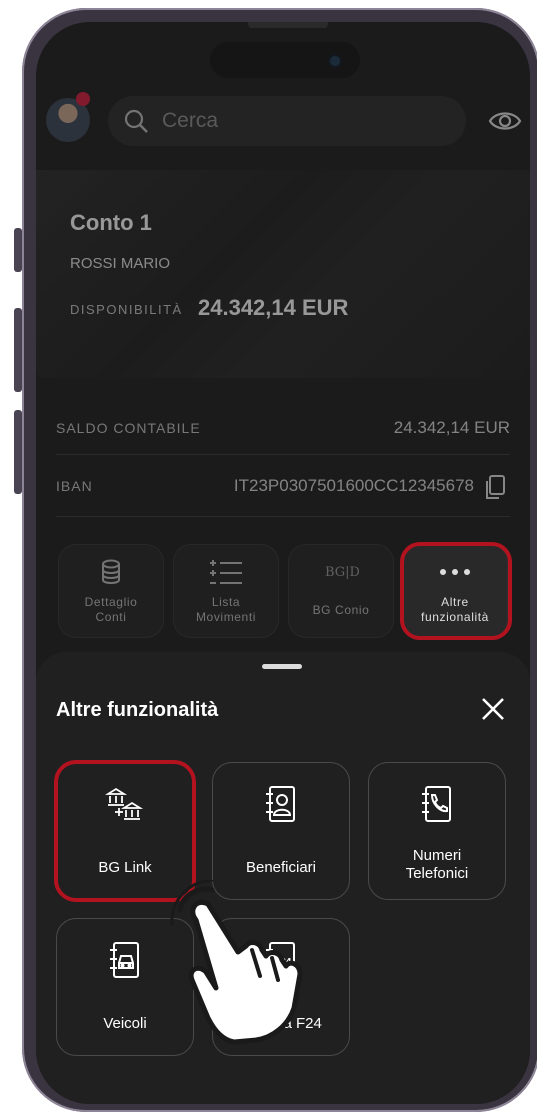 The width and height of the screenshot is (537, 1119). What do you see at coordinates (226, 572) in the screenshot?
I see `list-icon` at bounding box center [226, 572].